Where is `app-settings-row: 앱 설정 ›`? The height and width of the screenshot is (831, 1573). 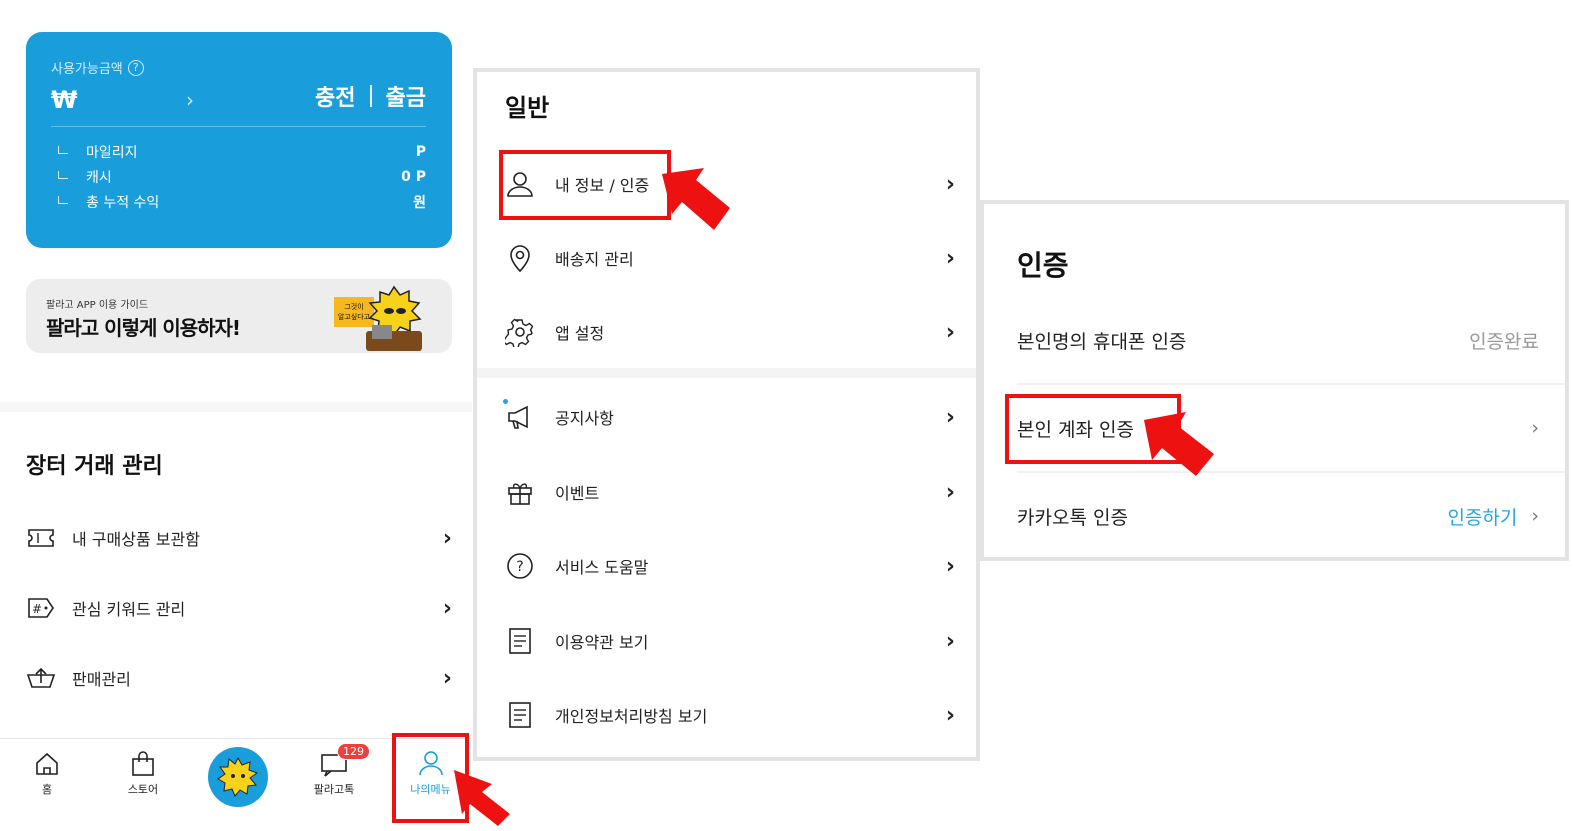 app-settings-row: 앱 설정 › is located at coordinates (730, 332).